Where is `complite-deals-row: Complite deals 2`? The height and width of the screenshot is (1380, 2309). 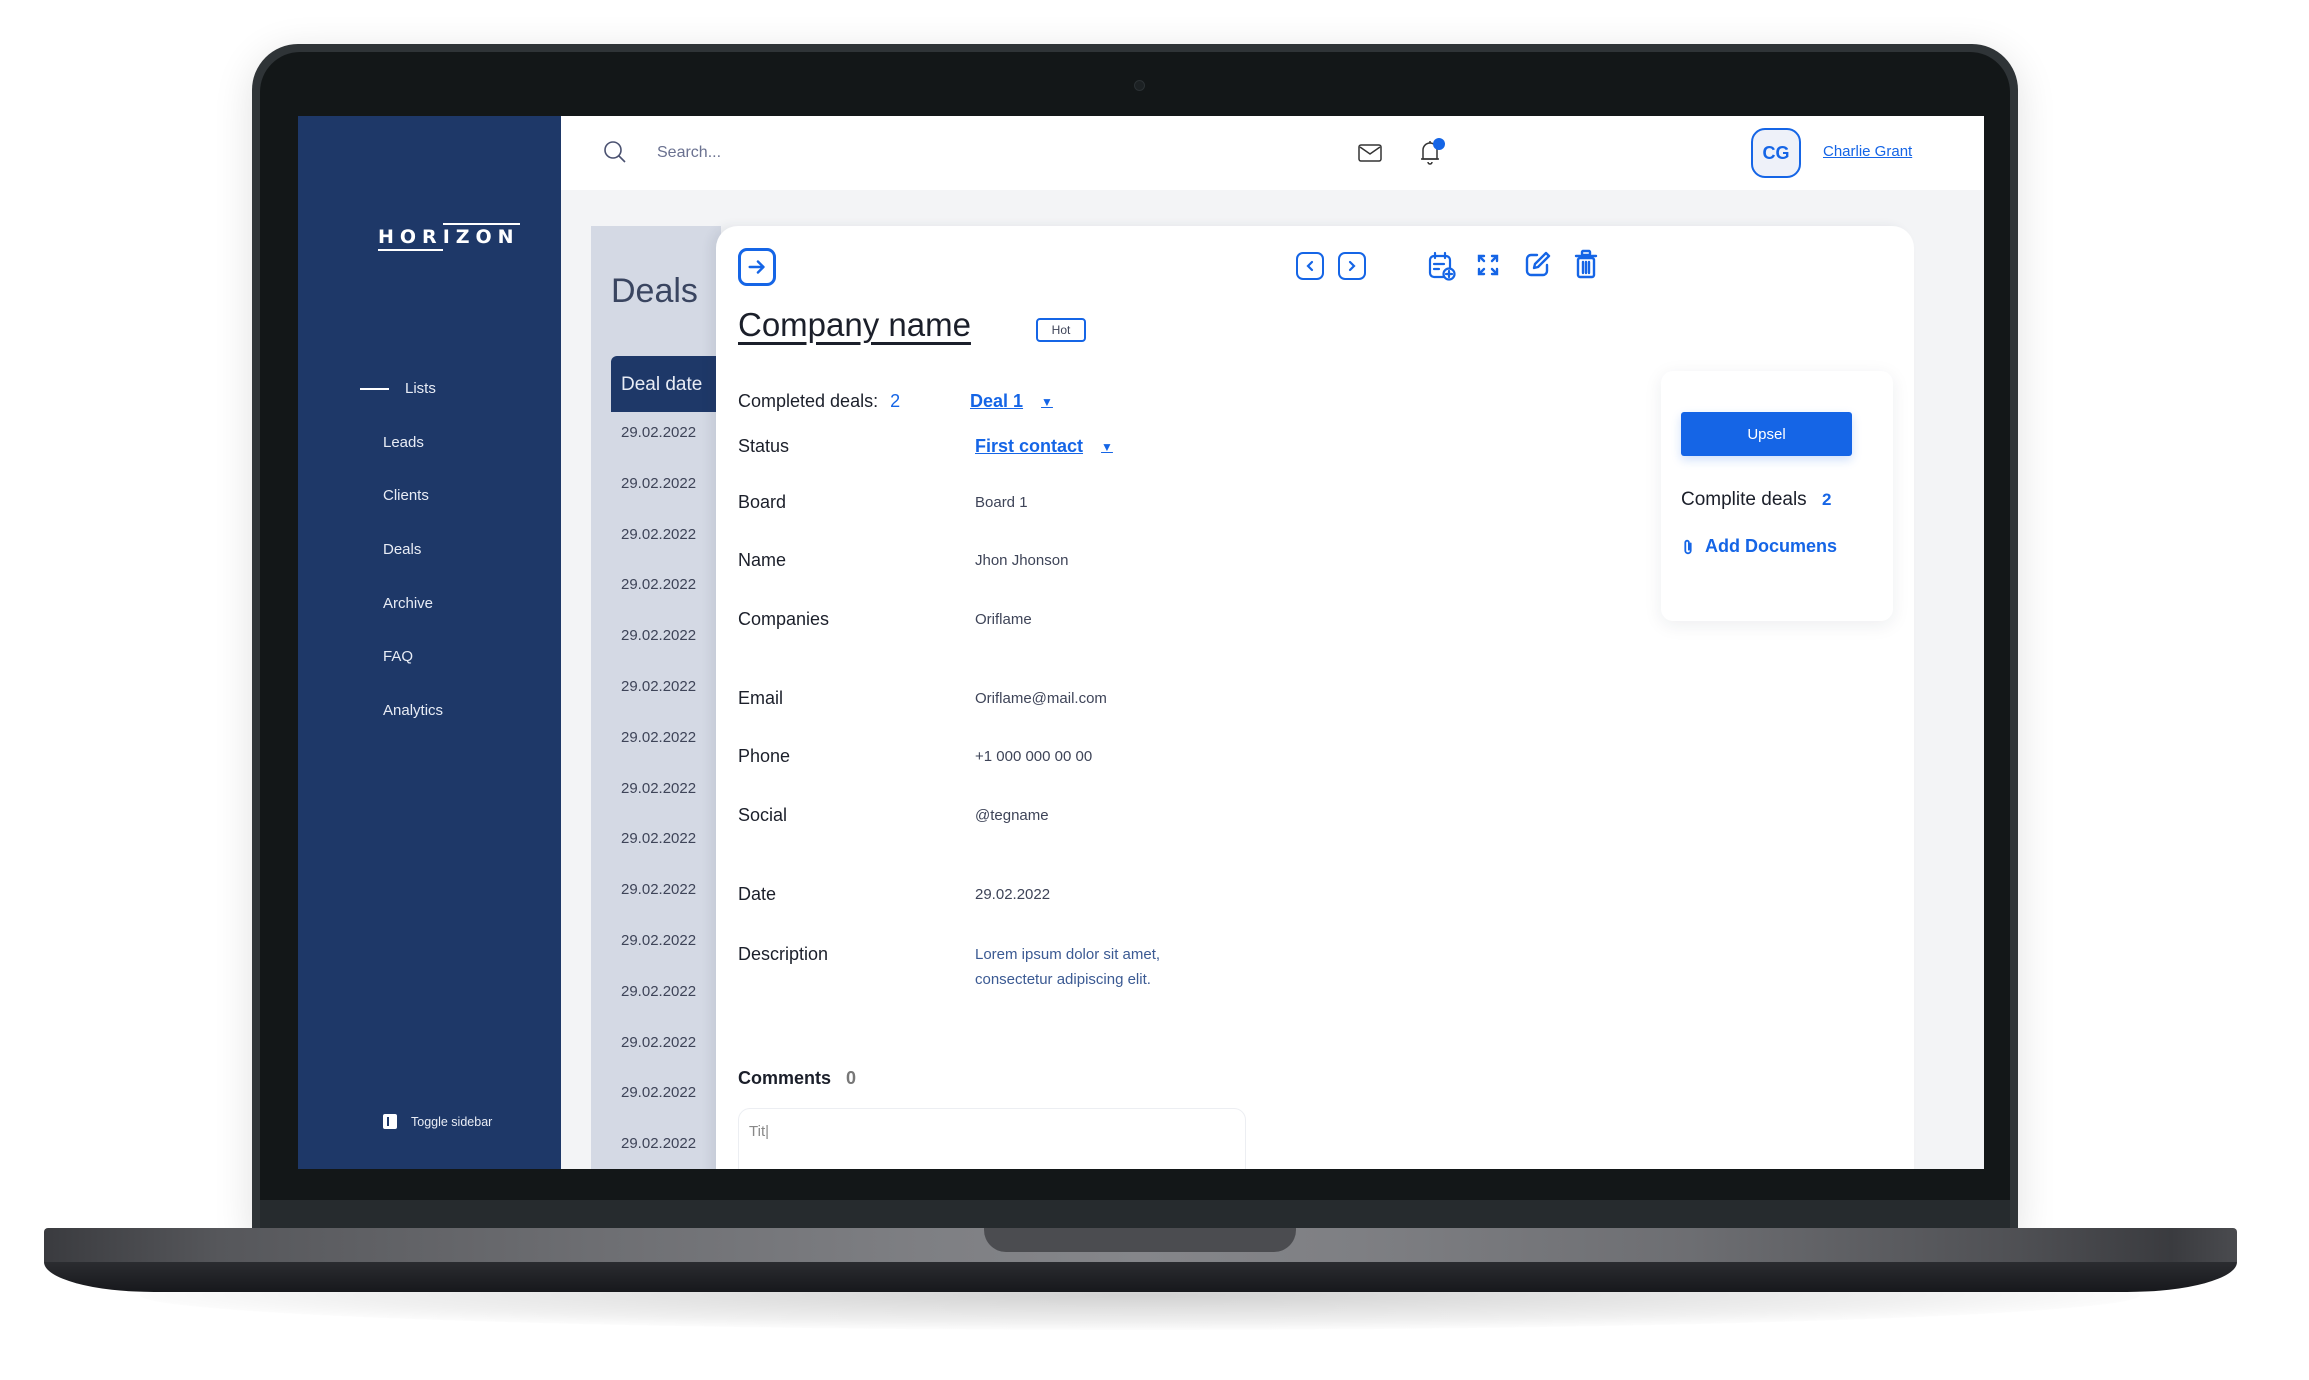
complite-deals-row: Complite deals 2 is located at coordinates (1756, 500).